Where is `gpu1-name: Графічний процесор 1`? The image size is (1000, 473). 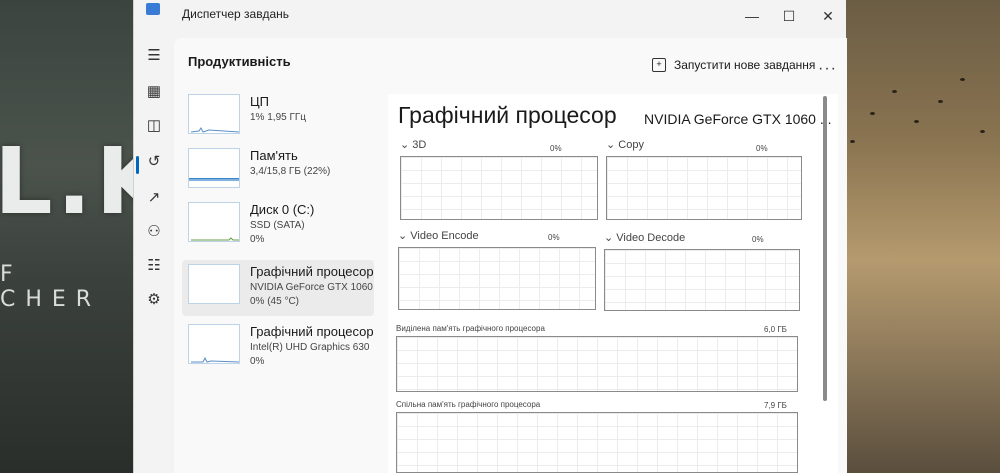 gpu1-name: Графічний процесор 1 is located at coordinates (312, 331).